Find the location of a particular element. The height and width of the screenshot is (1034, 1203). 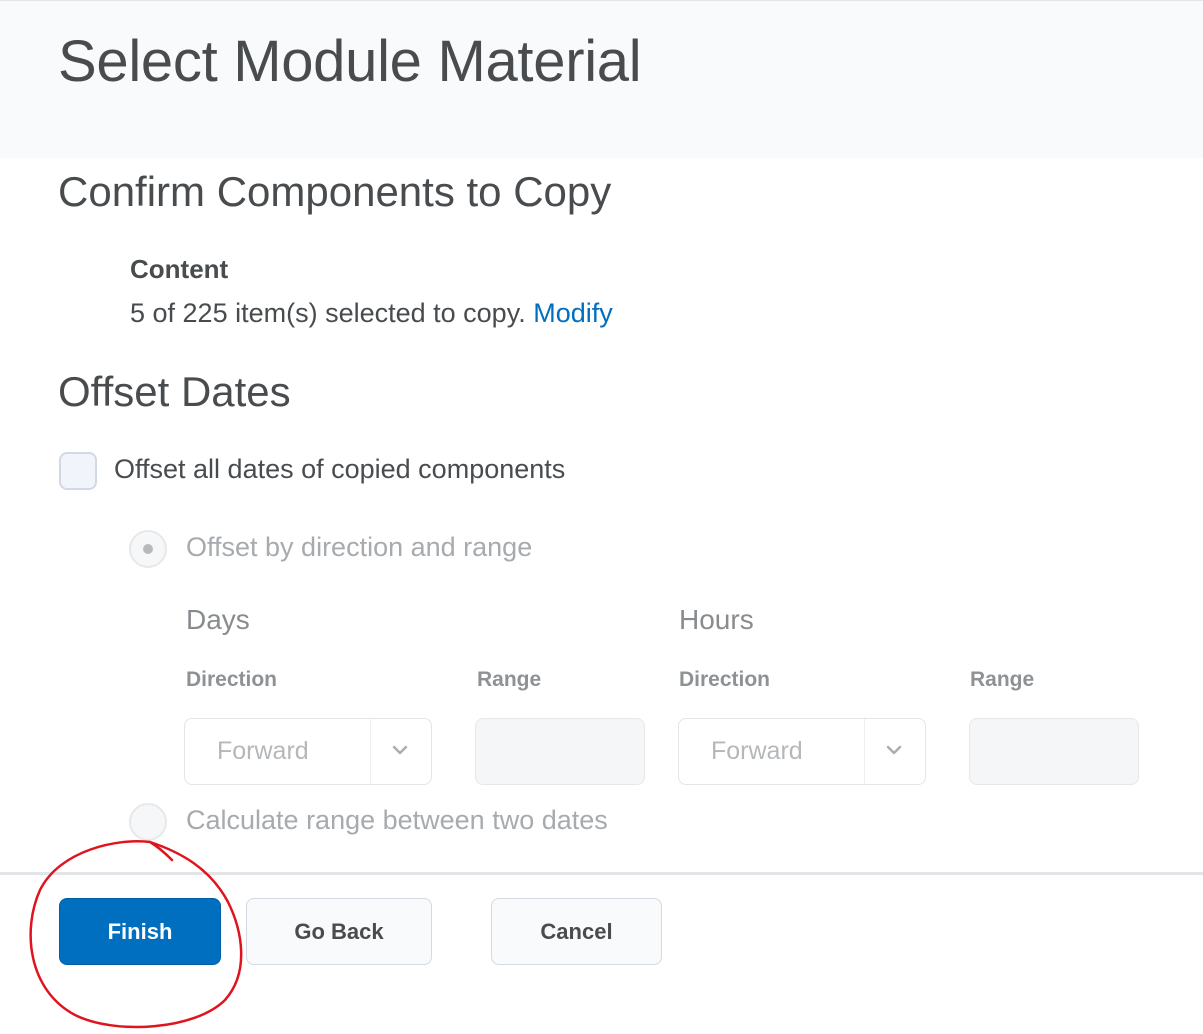

hours-range-label: Range is located at coordinates (1002, 679).